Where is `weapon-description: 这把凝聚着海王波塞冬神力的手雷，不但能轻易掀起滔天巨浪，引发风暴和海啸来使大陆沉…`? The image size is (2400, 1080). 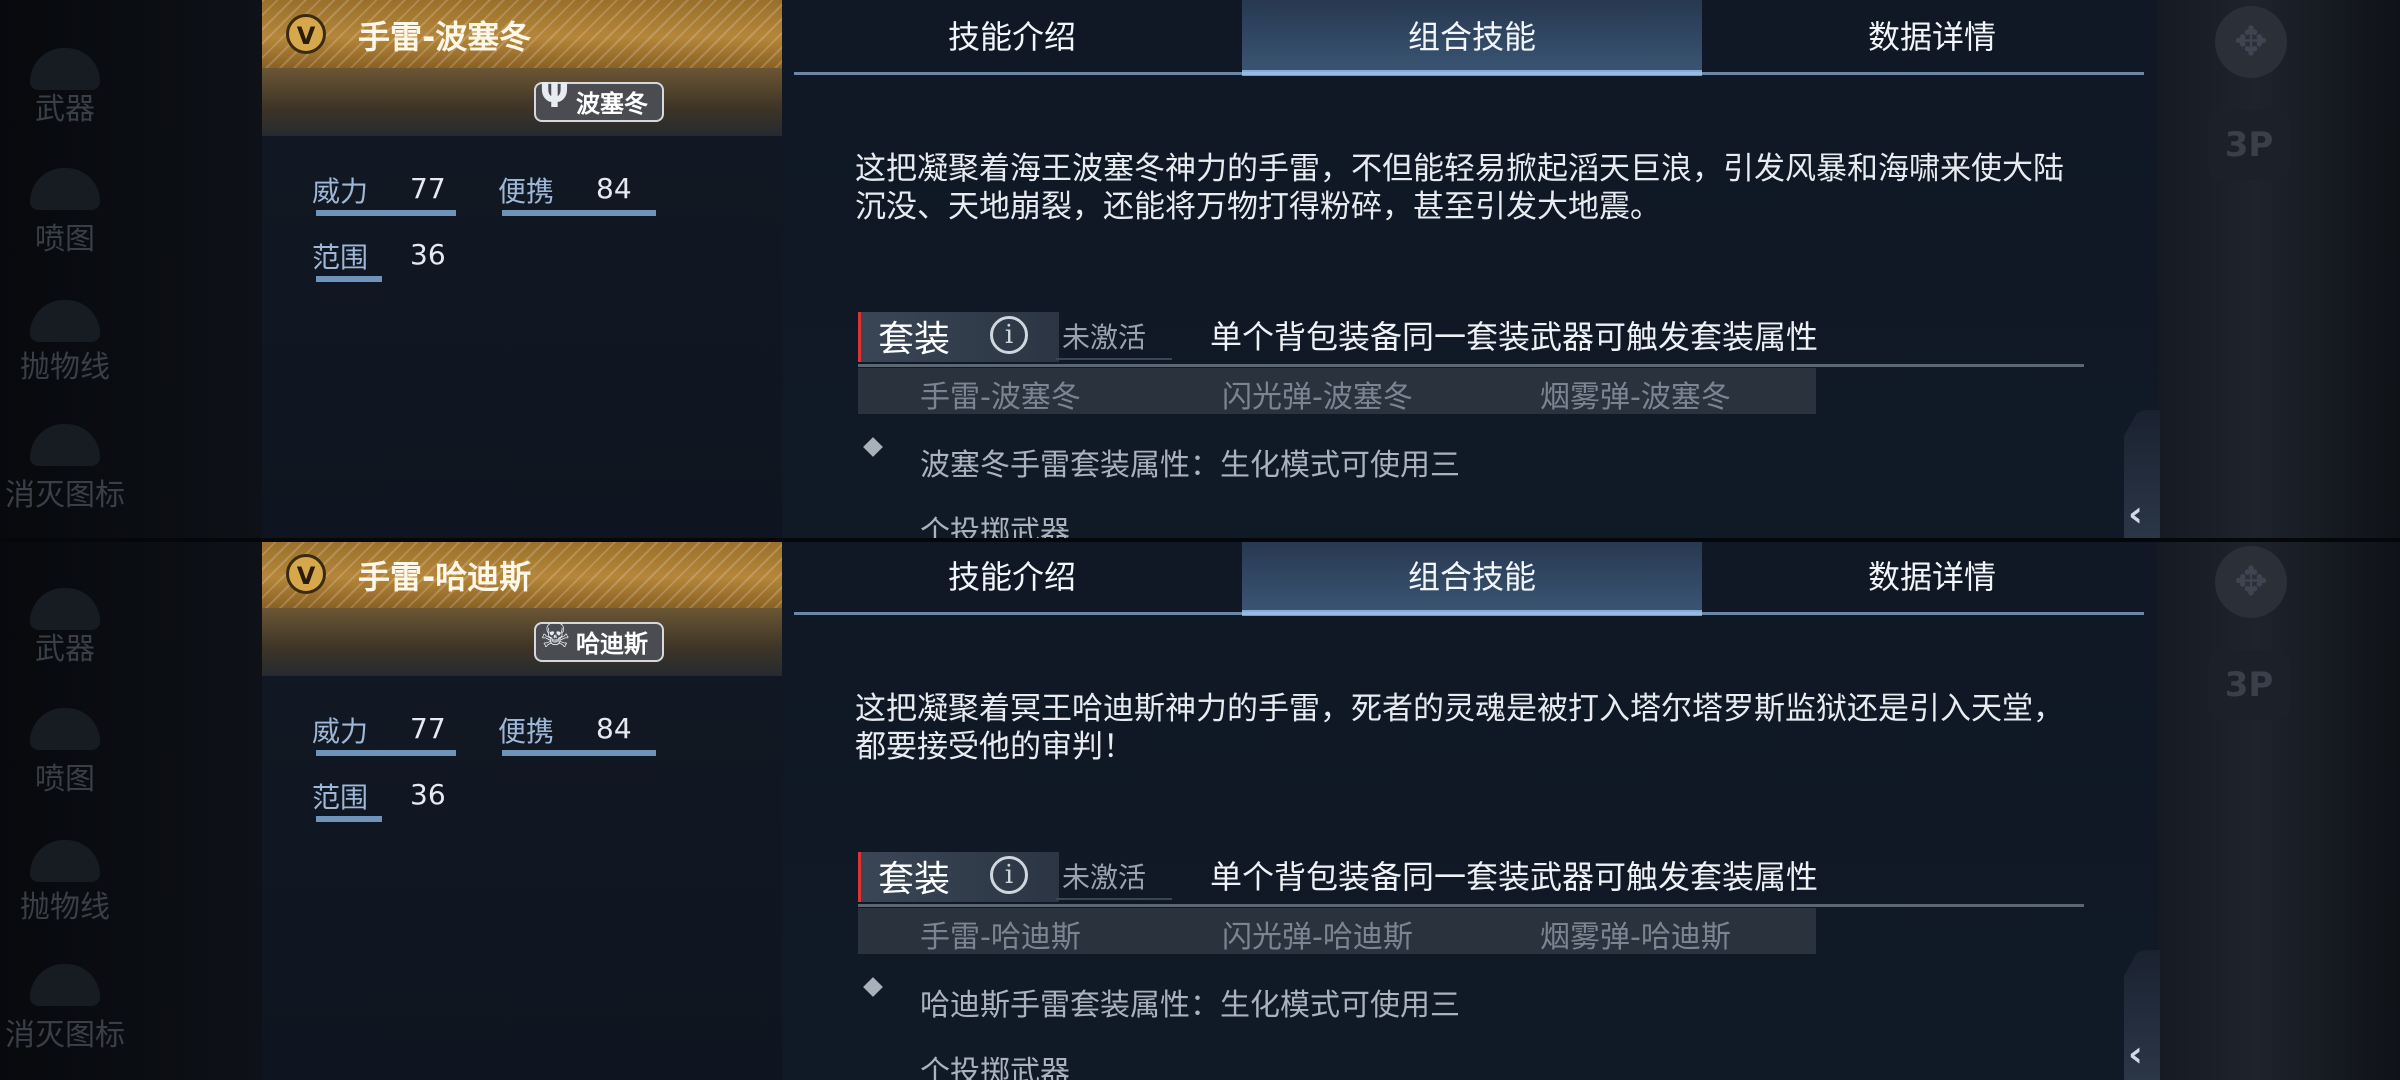
weapon-description: 这把凝聚着海王波塞冬神力的手雷，不但能轻易掀起滔天巨浪，引发风暴和海啸来使大陆沉… is located at coordinates (1459, 188).